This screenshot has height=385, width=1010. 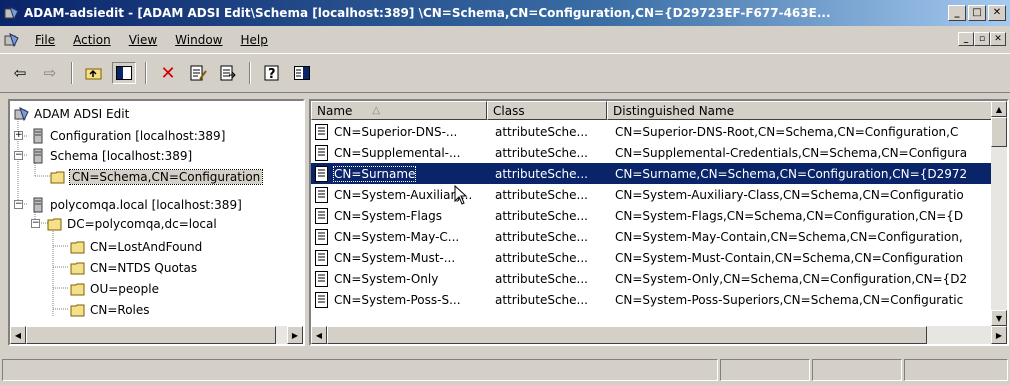 I want to click on list-vertical-scrollbar: ▲ ▼, so click(x=999, y=213).